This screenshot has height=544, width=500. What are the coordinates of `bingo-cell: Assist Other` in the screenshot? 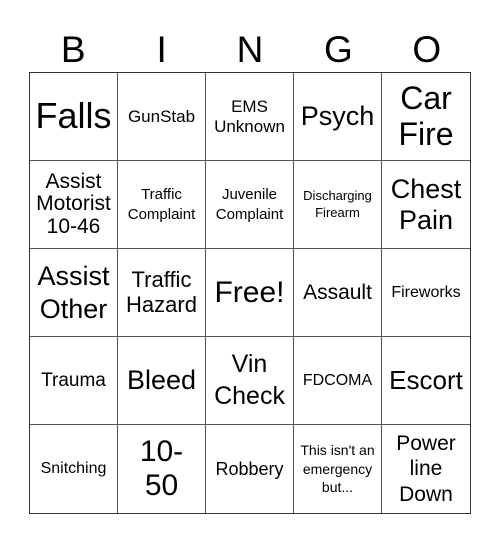 It's located at (74, 293).